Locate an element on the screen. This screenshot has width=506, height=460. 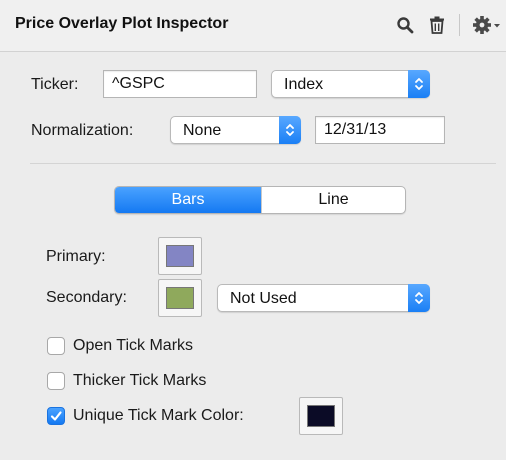
type-popup: Index is located at coordinates (350, 84).